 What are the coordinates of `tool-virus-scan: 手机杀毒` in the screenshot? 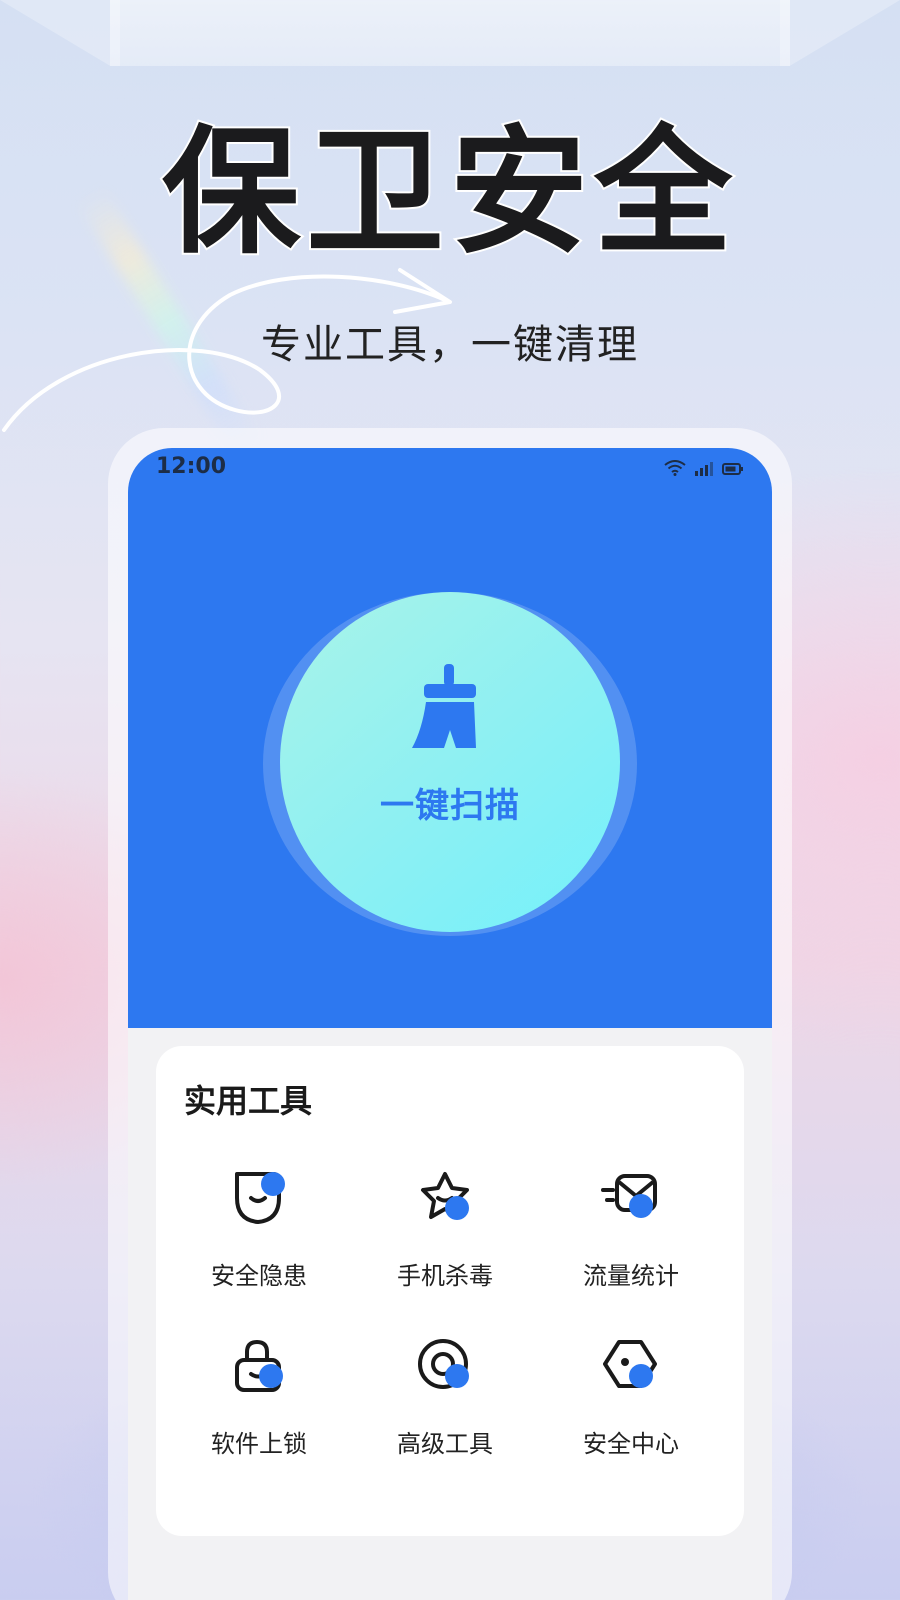 It's located at (445, 1243).